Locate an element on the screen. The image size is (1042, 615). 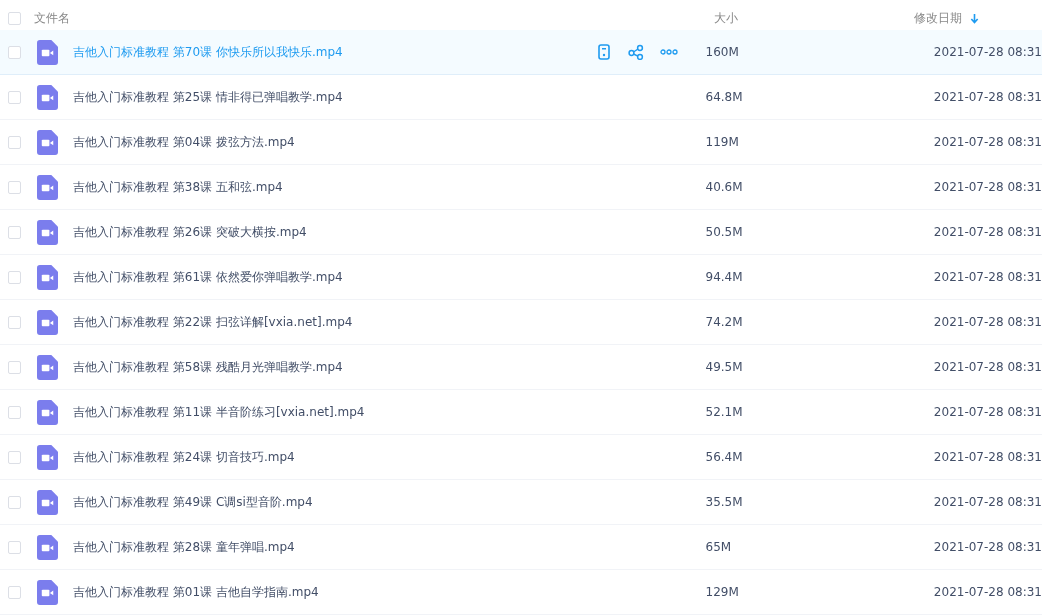
file-name: 吉他入门标准教程 第28课 童年弹唱.mp4 is located at coordinates (334, 547).